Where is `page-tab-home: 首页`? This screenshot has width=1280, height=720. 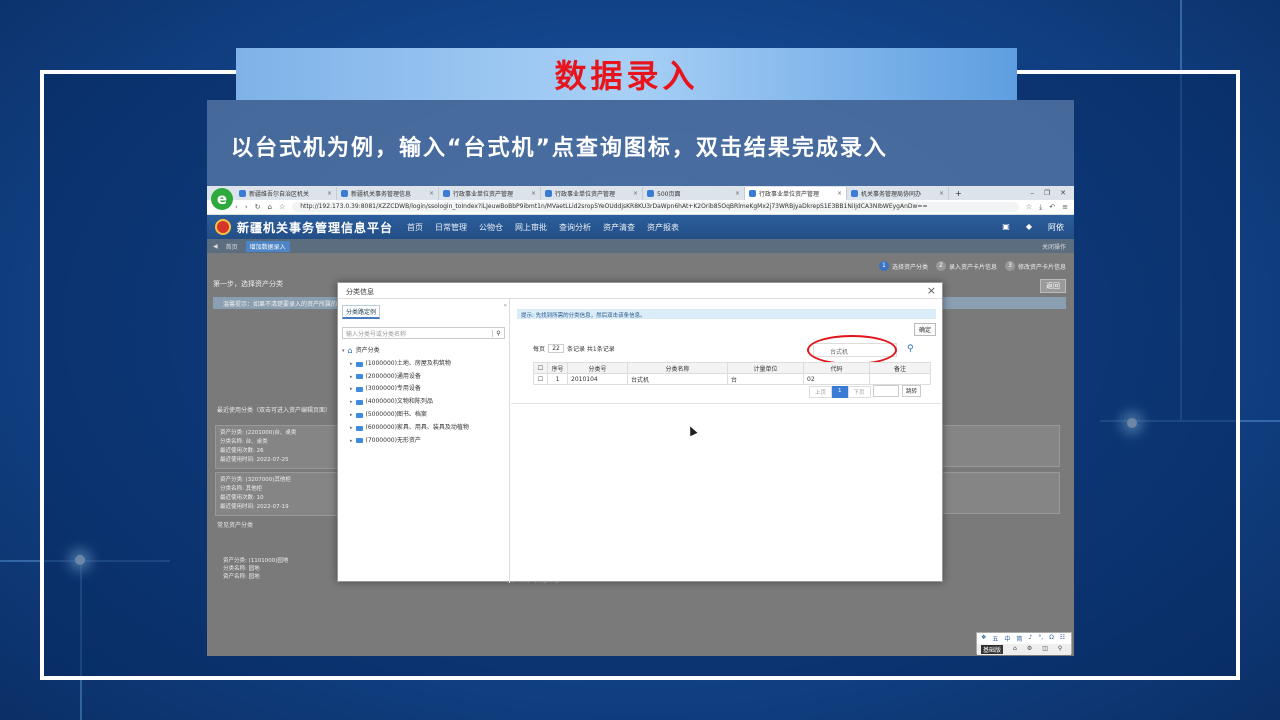
page-tab-home: 首页 is located at coordinates (232, 246).